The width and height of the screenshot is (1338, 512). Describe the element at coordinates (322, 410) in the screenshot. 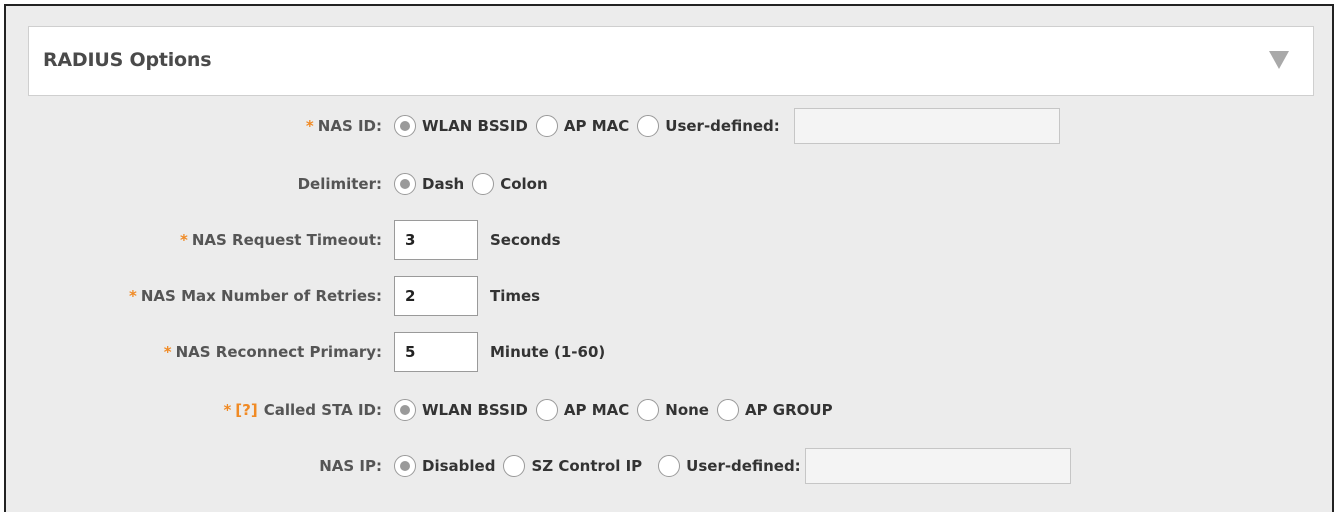

I see `called-sta-id-label-text: Called STA ID:` at that location.